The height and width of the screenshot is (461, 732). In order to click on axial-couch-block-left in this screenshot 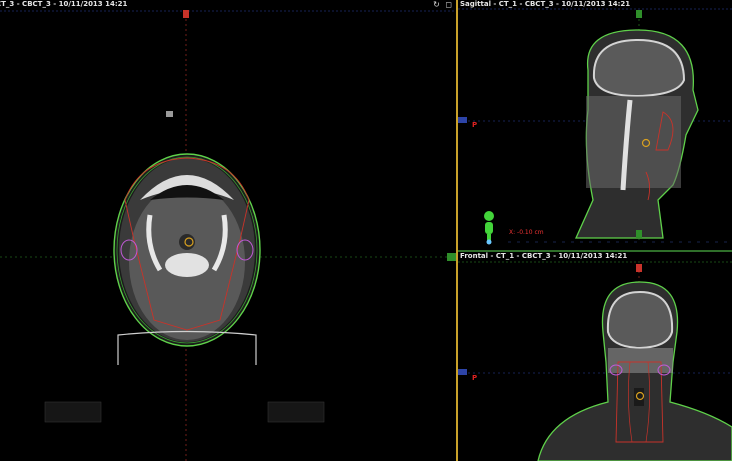, I will do `click(73, 412)`.